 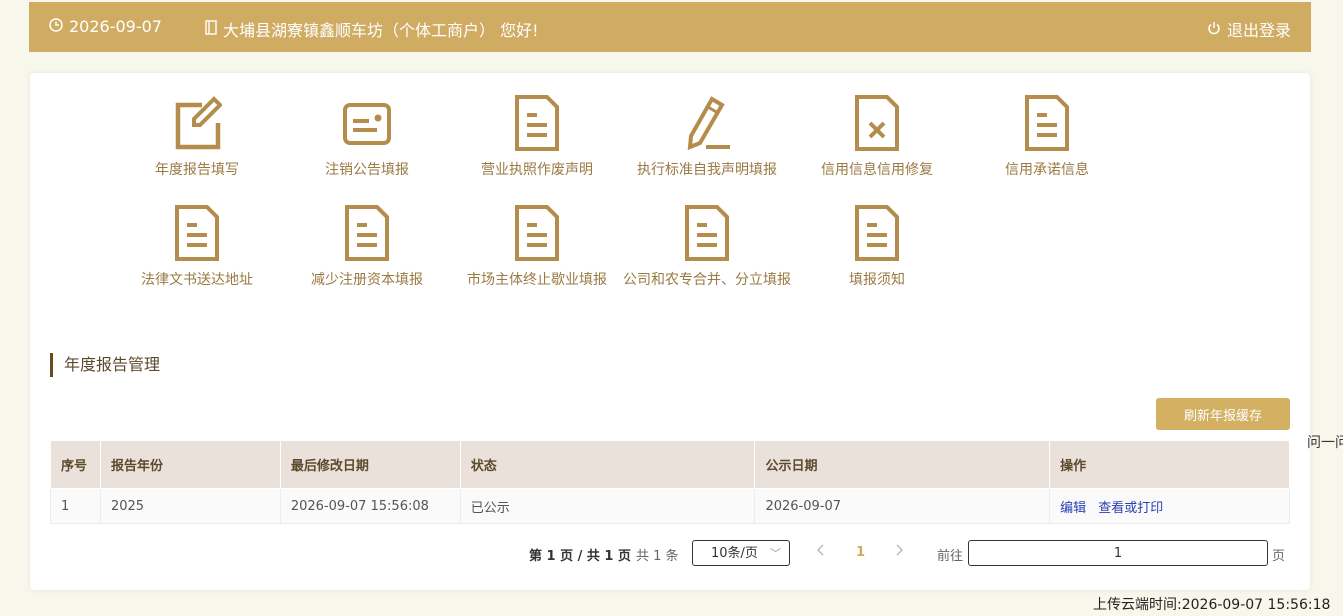 I want to click on menu-label: 信用承诺信息, so click(x=1047, y=170).